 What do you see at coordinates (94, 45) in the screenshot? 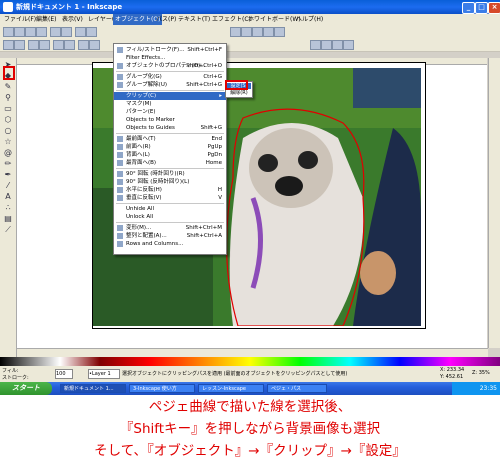
I see `lower-tool-icon` at bounding box center [94, 45].